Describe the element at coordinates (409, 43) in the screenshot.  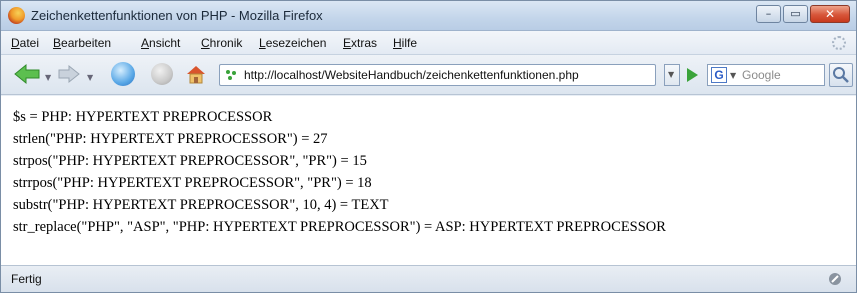
I see `menu-hilfe-label: ilfe` at that location.